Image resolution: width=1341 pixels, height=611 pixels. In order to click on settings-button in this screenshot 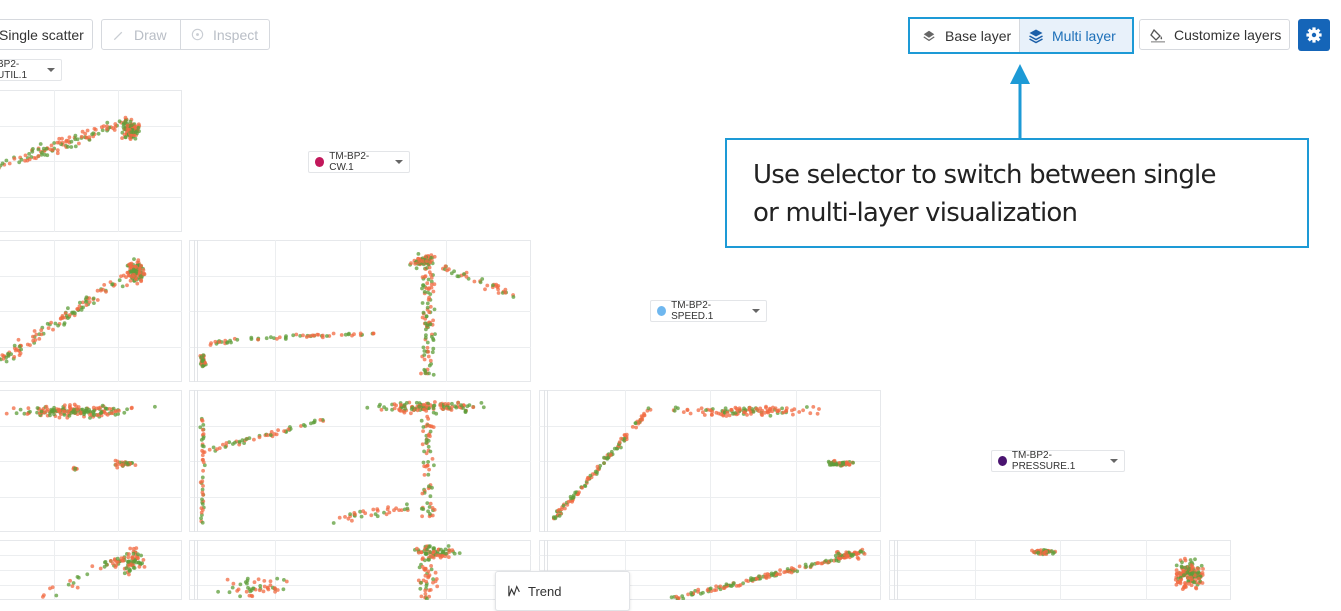, I will do `click(1314, 35)`.